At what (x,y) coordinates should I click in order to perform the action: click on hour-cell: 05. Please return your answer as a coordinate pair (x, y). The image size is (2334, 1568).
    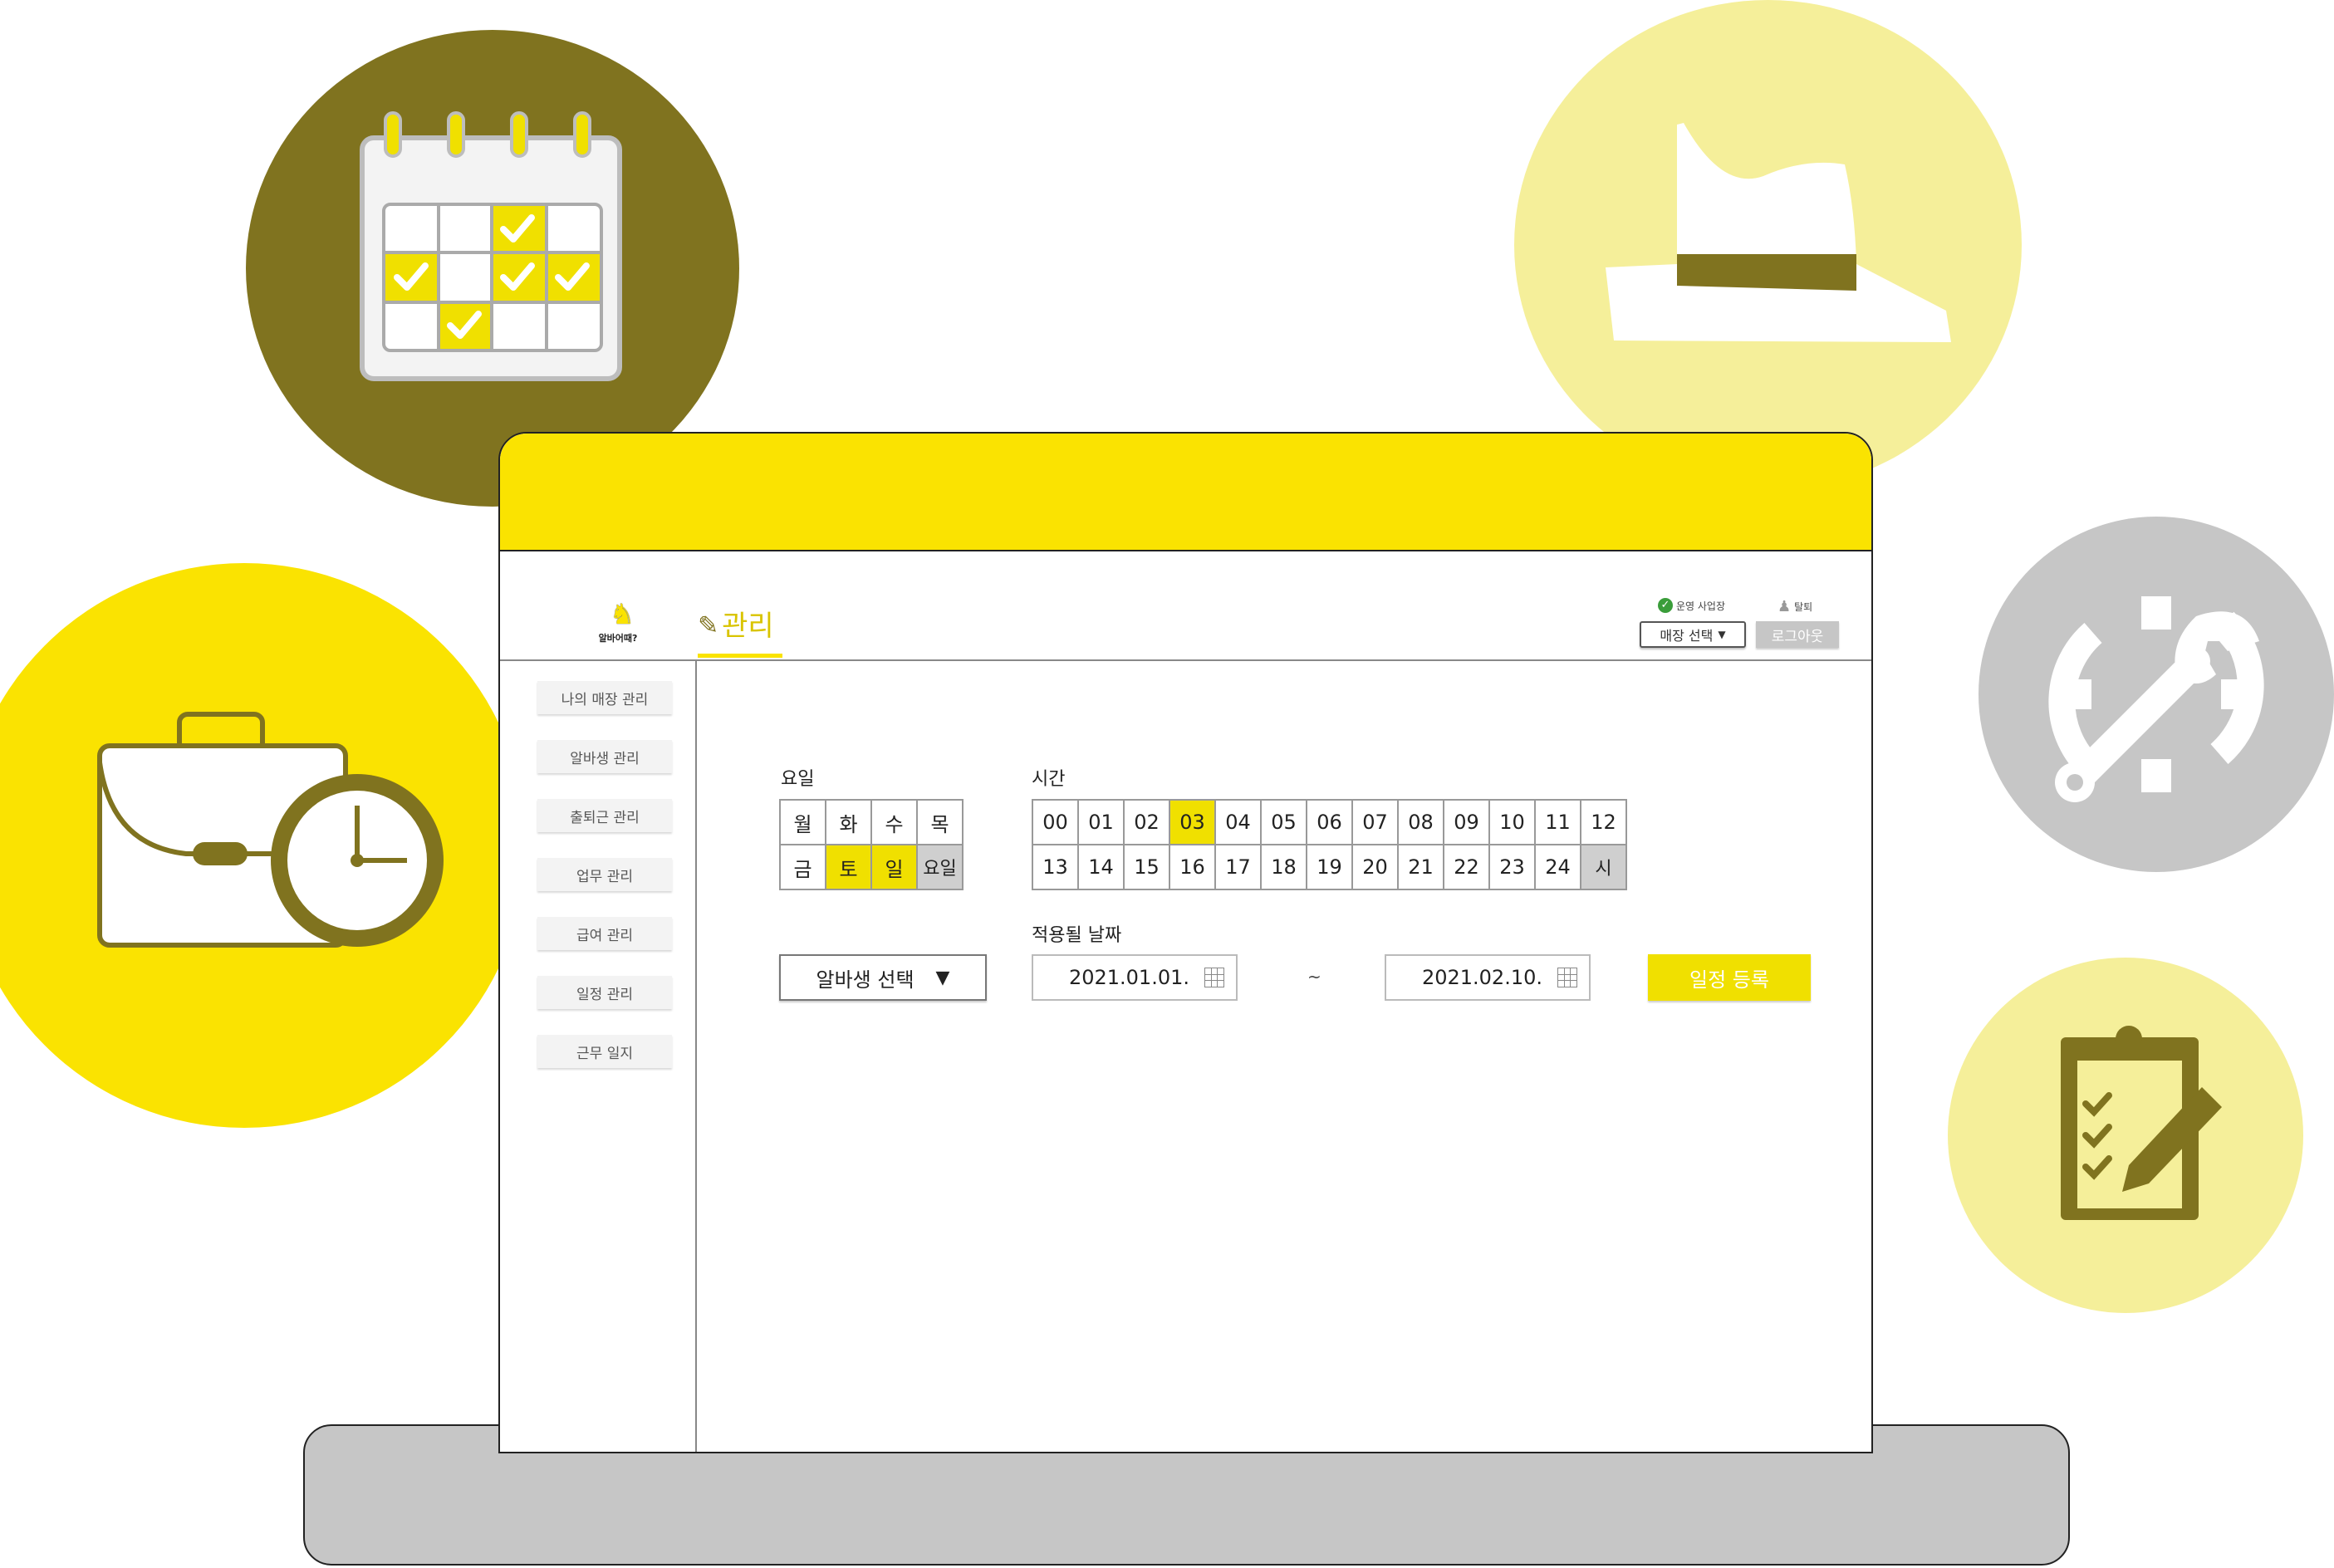
    Looking at the image, I should click on (1283, 822).